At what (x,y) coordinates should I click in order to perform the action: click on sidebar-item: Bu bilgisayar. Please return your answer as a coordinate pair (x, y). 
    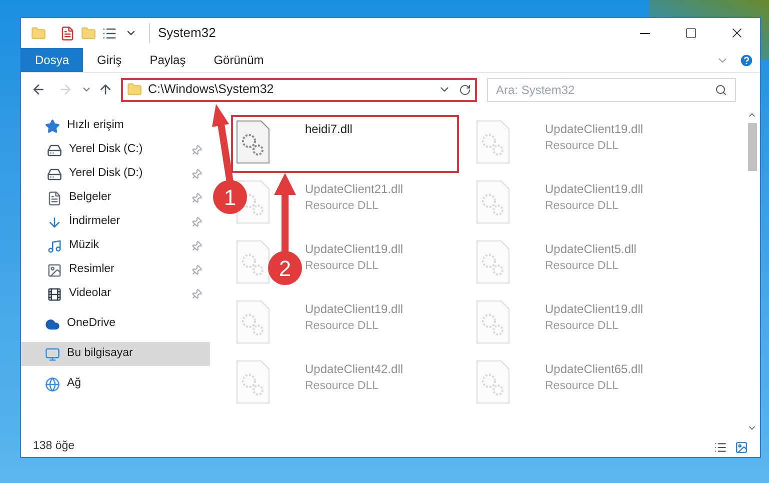
    Looking at the image, I should click on (115, 354).